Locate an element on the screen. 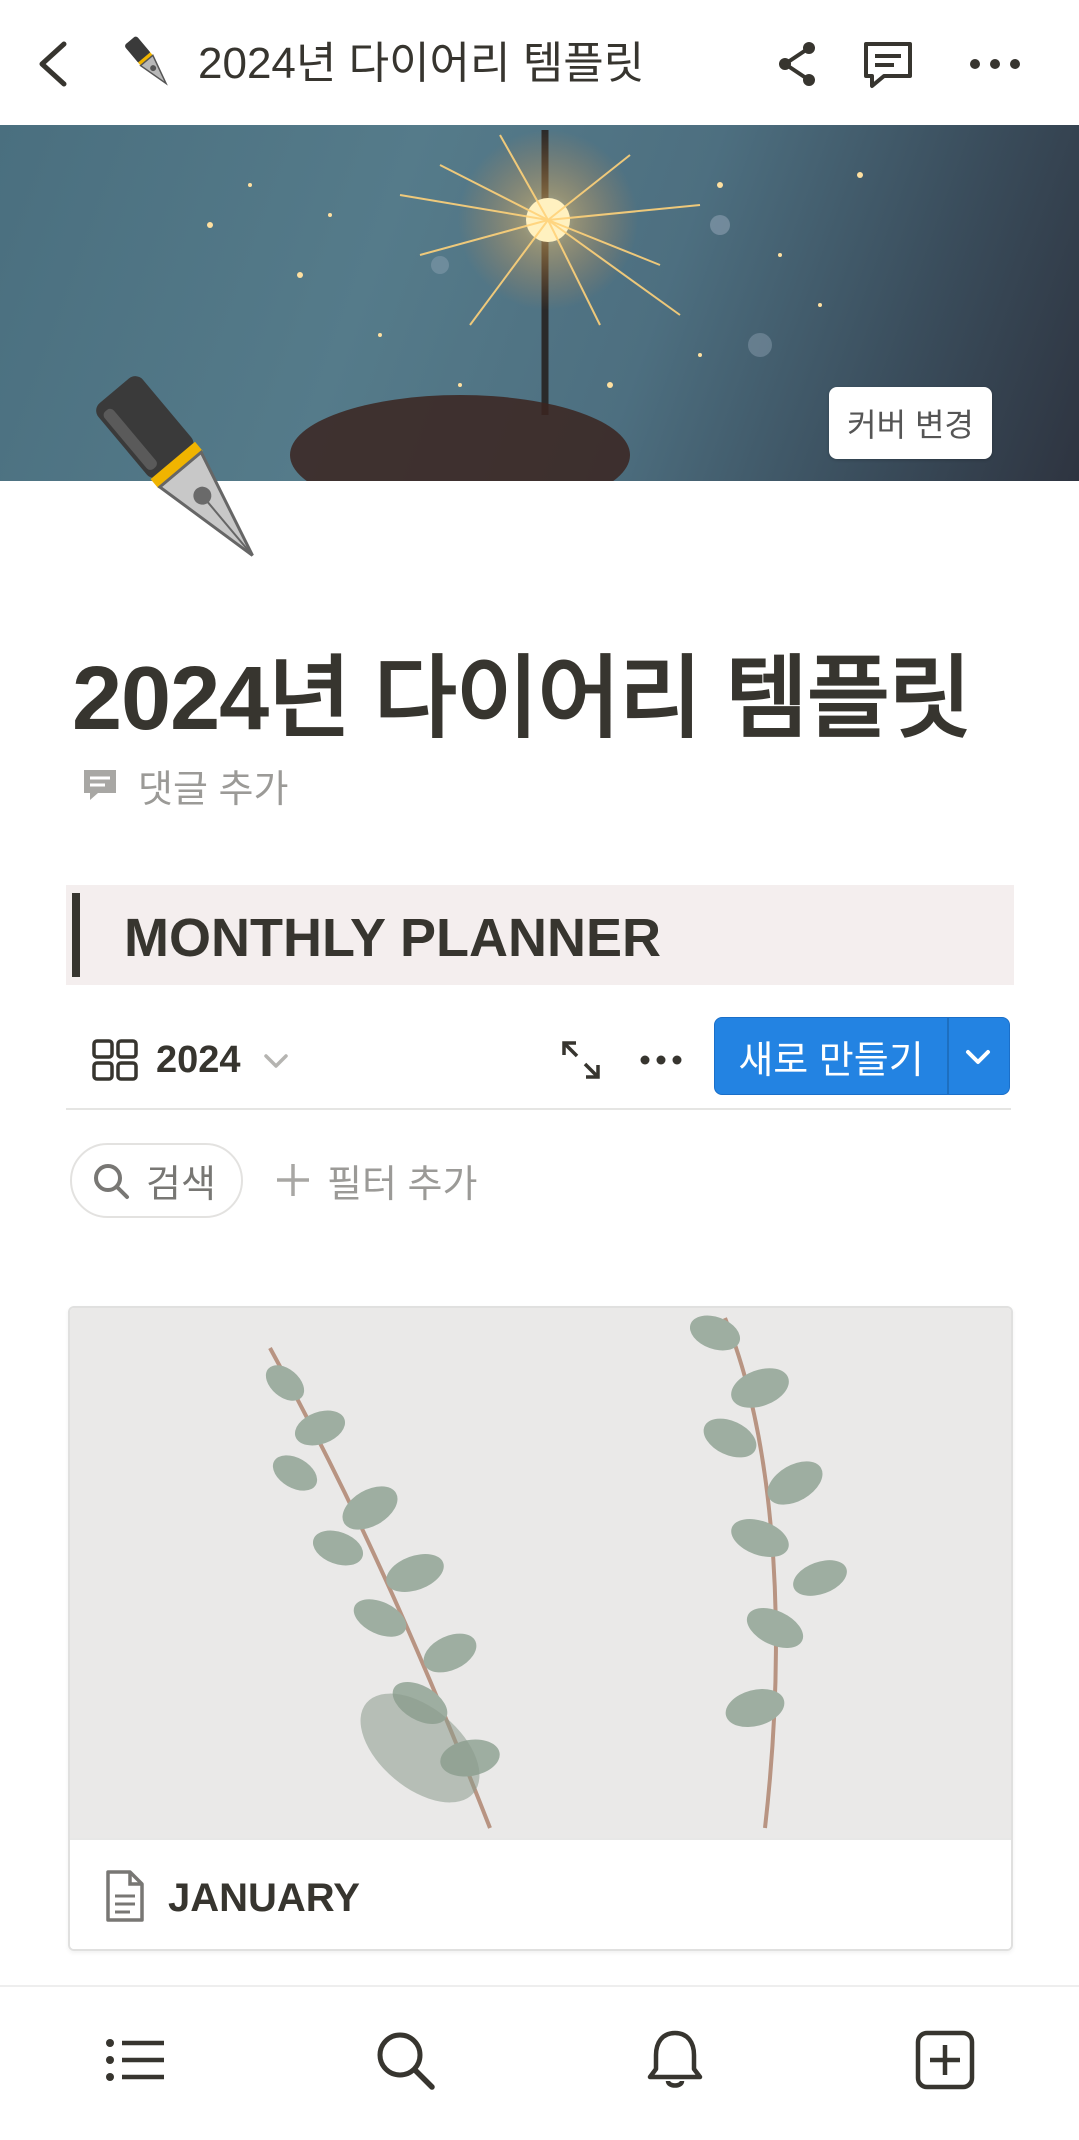  add-filter-button: 필터 추가 is located at coordinates (375, 1180).